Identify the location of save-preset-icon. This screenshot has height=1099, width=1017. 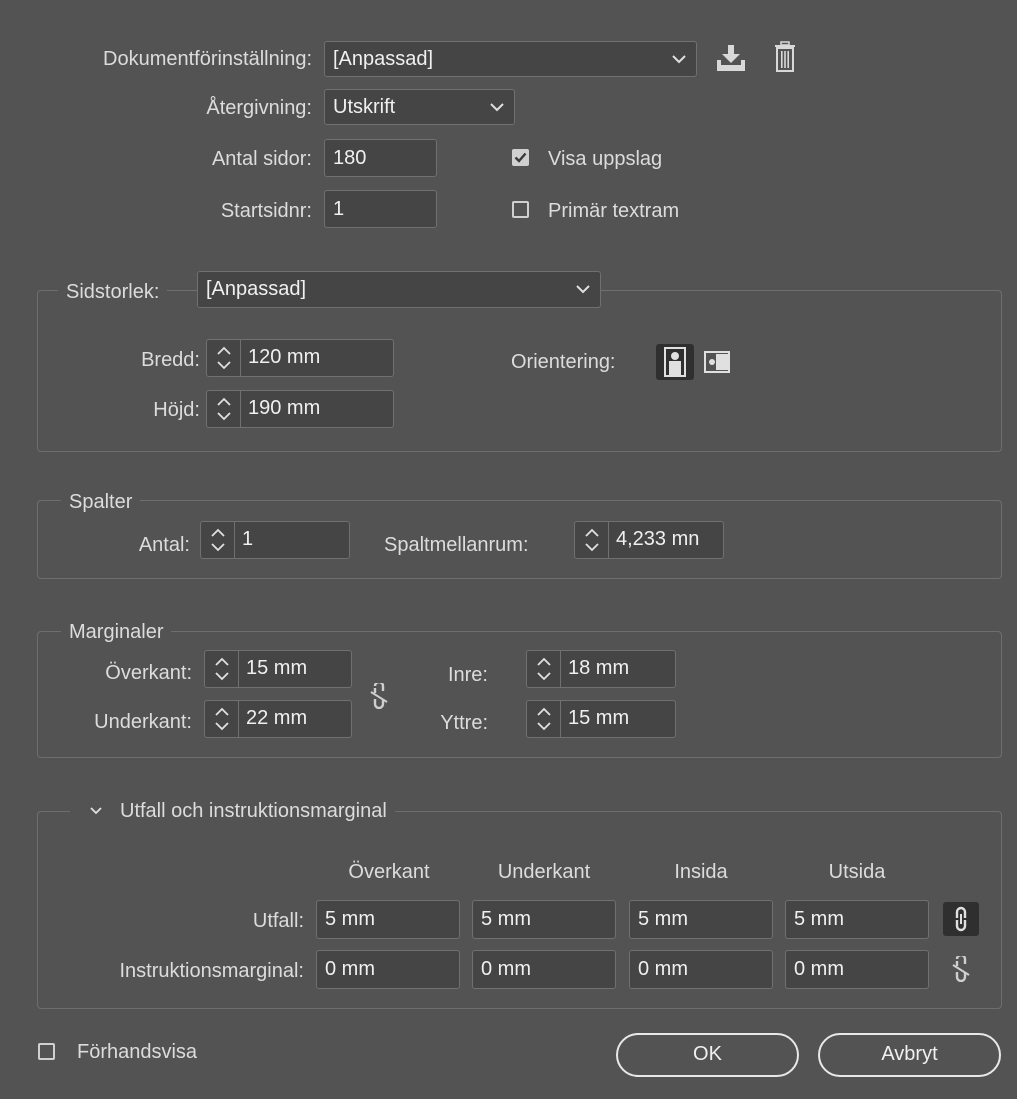
(731, 58).